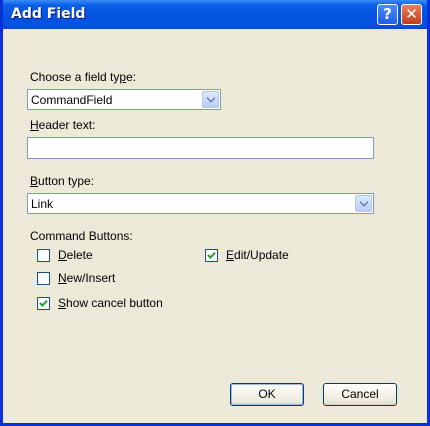 The width and height of the screenshot is (430, 426). Describe the element at coordinates (72, 100) in the screenshot. I see `field-type-value: CommandField` at that location.